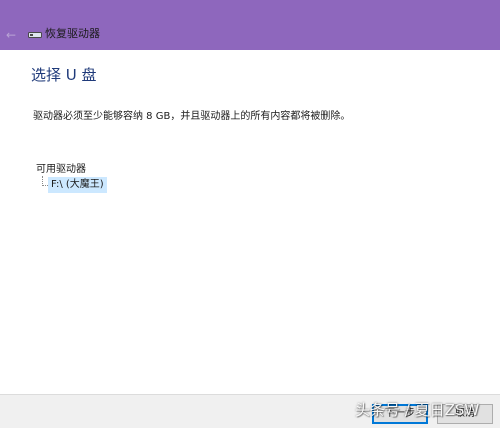 The height and width of the screenshot is (428, 500). What do you see at coordinates (400, 414) in the screenshot?
I see `next-button: 下一步` at bounding box center [400, 414].